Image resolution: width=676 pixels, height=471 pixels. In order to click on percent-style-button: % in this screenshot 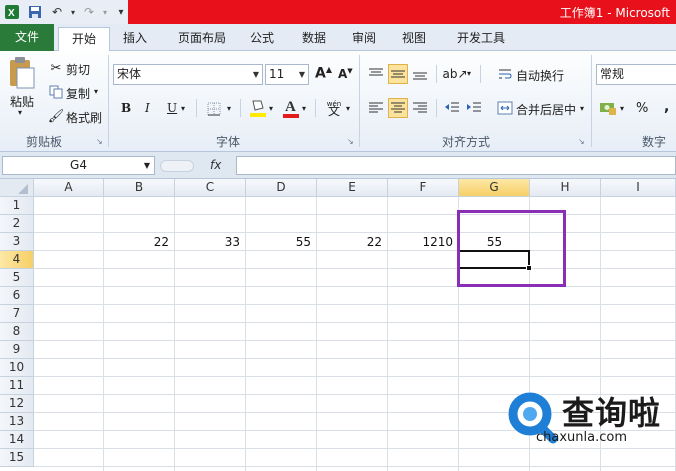, I will do `click(642, 108)`.